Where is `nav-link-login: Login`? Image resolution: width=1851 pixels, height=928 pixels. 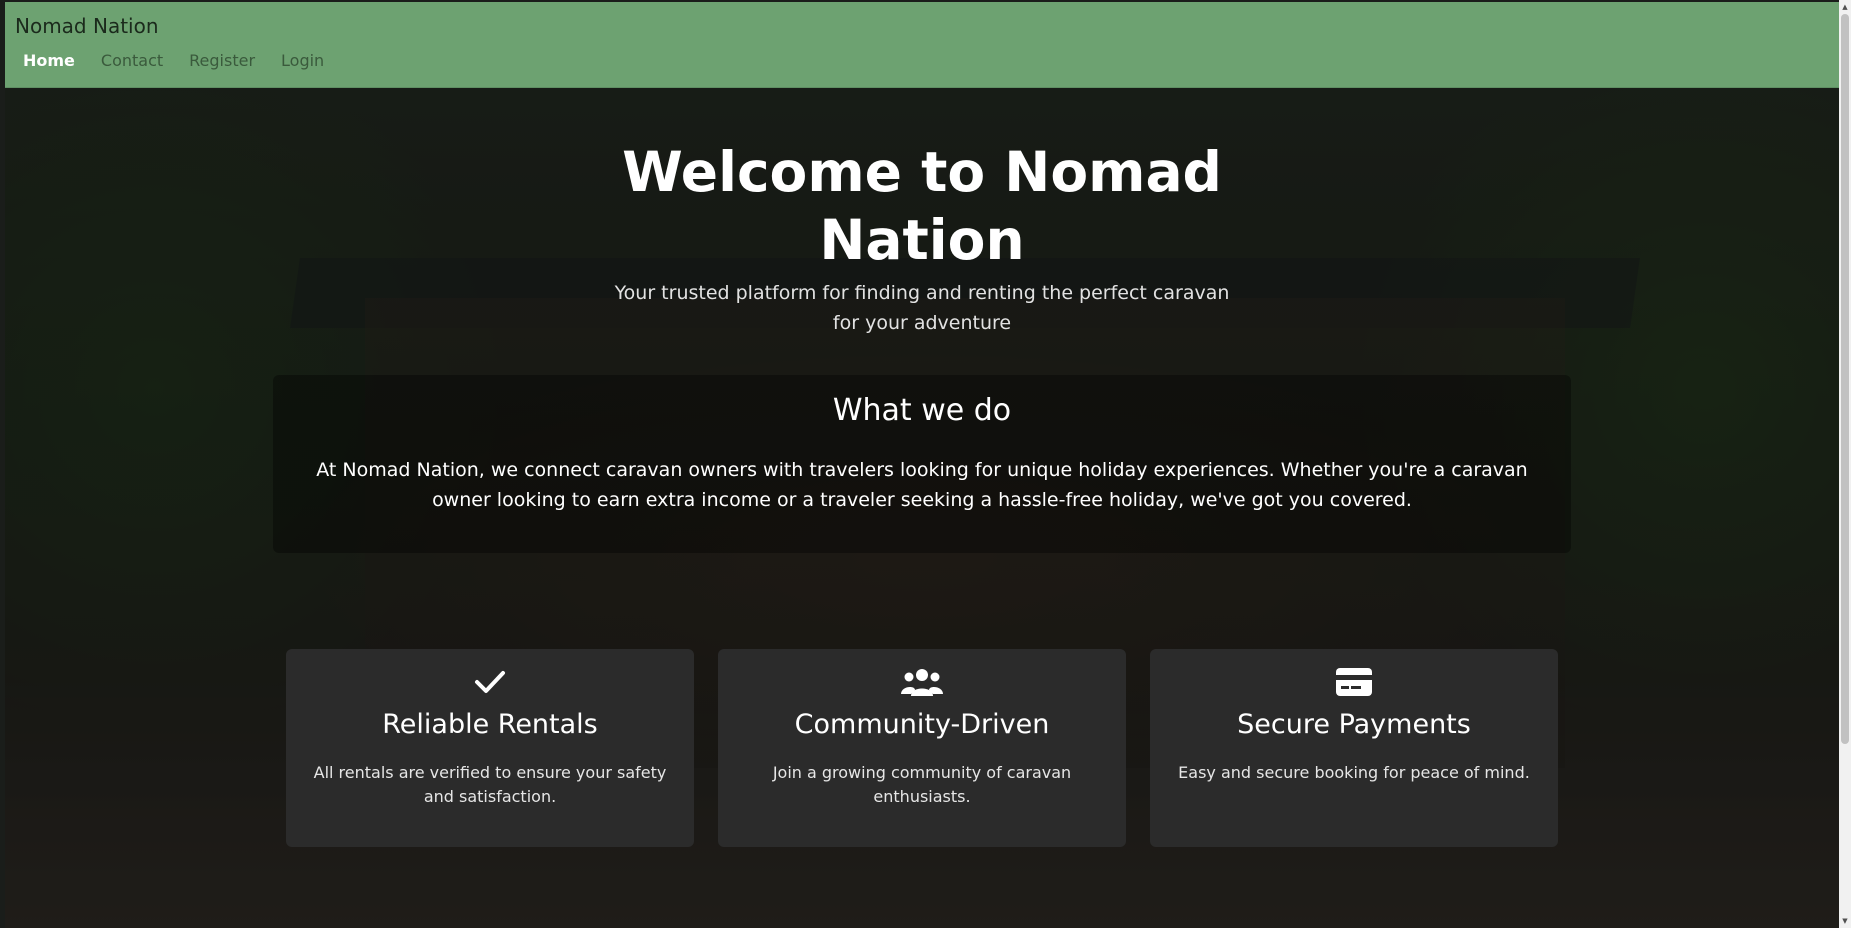
nav-link-login: Login is located at coordinates (302, 60).